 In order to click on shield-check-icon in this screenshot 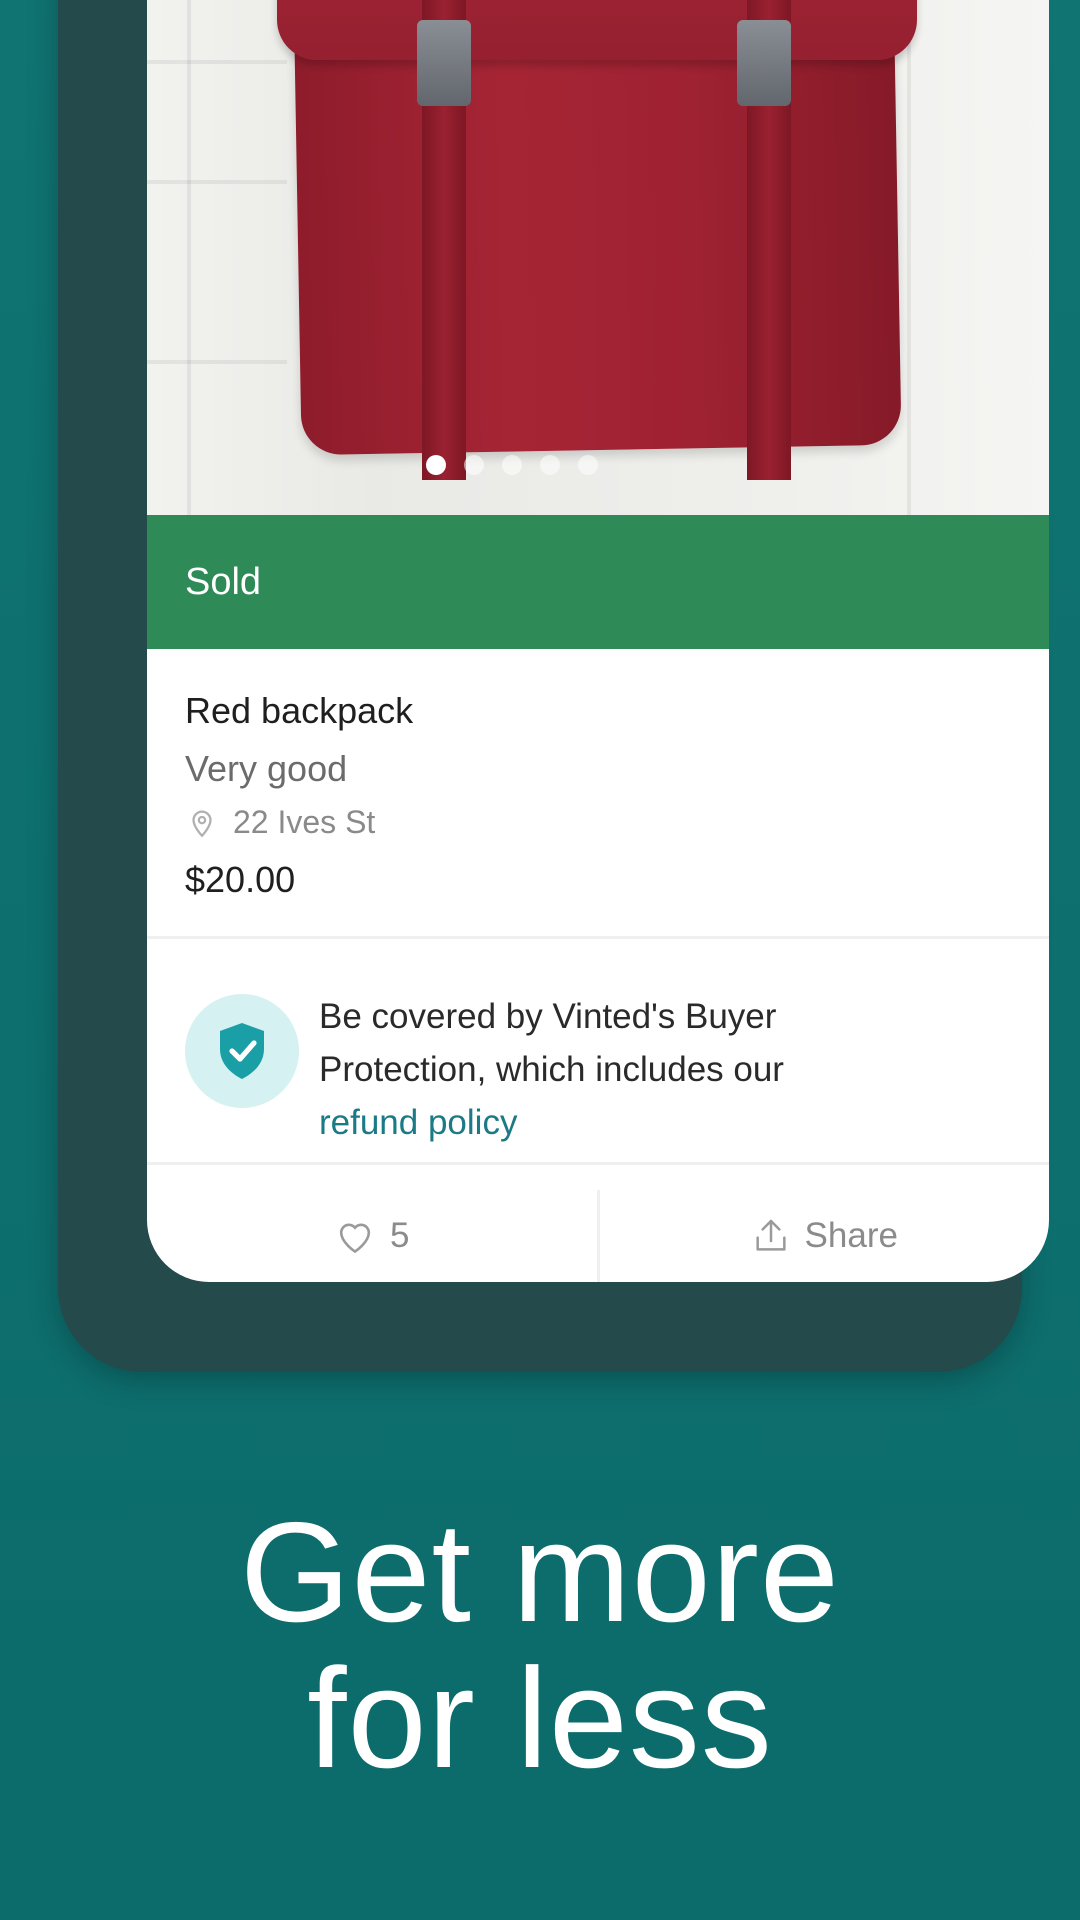, I will do `click(242, 1051)`.